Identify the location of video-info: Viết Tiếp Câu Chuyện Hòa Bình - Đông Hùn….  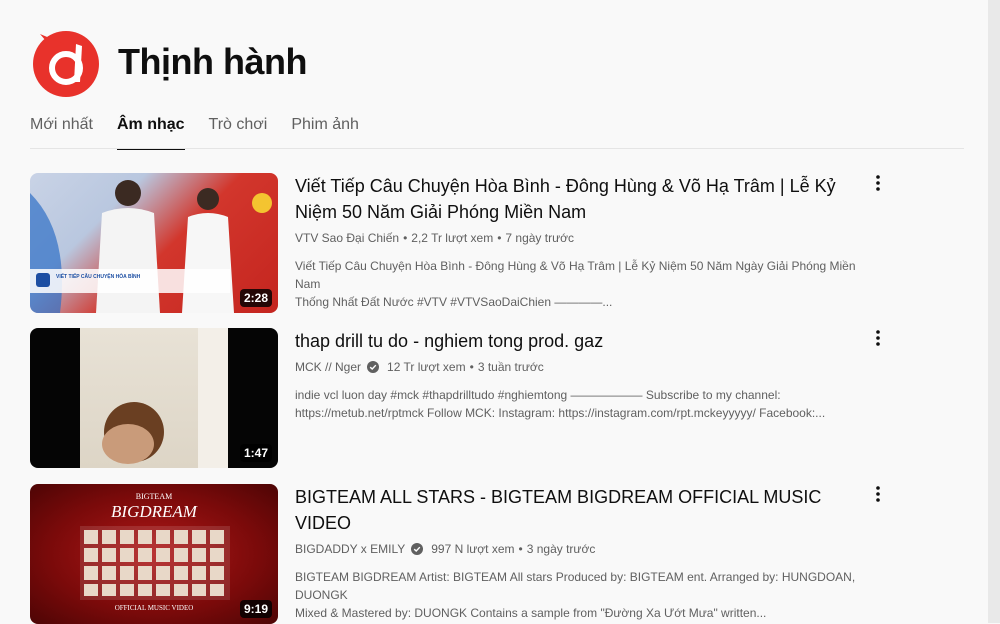
(585, 242).